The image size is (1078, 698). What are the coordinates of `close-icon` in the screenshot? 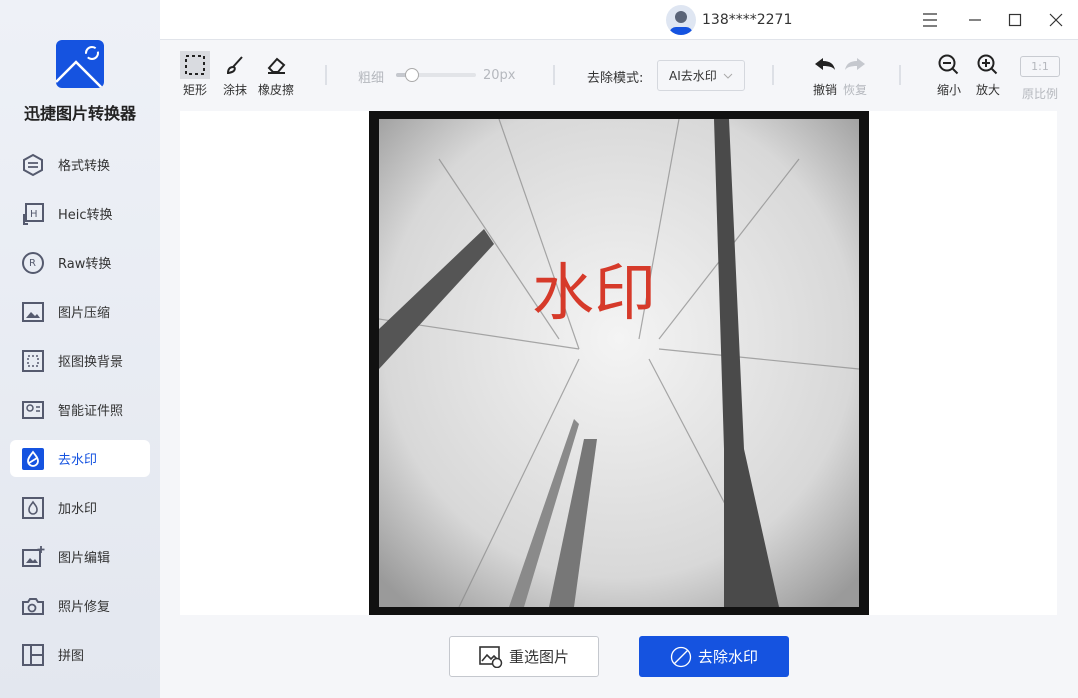 It's located at (1056, 20).